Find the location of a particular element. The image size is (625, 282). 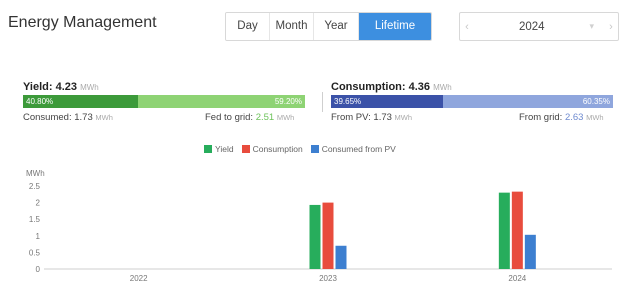

x-tick-label: 2024 is located at coordinates (517, 278).